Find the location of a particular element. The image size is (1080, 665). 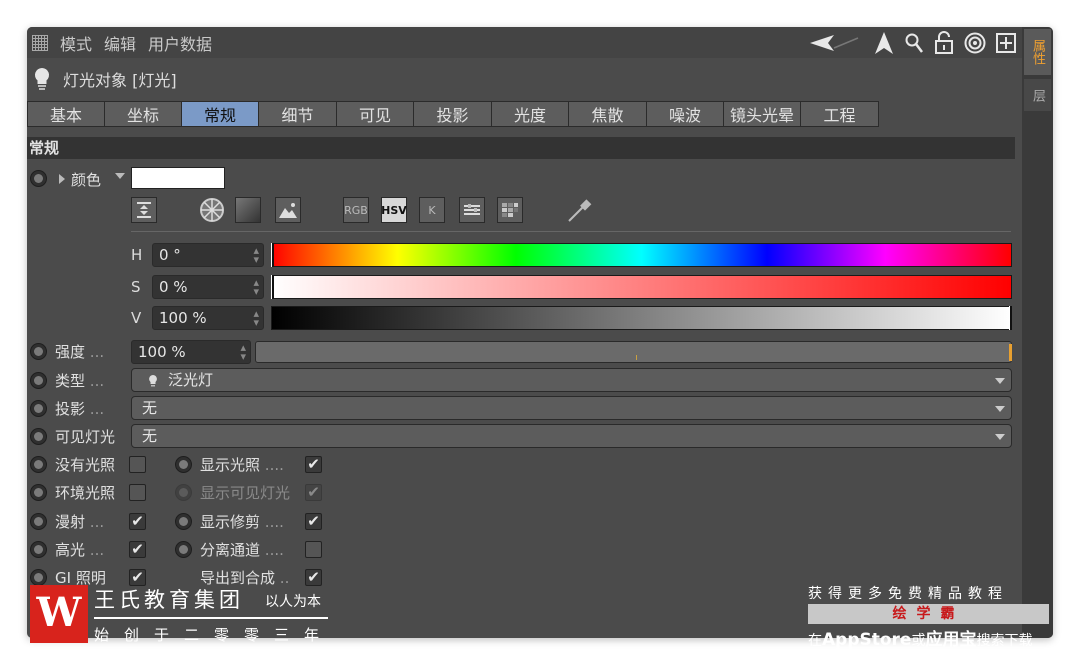

hsv-mode-button: HSV is located at coordinates (394, 210).